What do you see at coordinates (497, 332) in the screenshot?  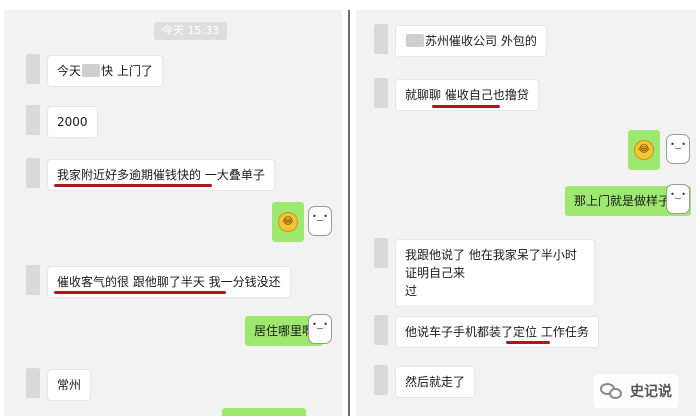 I see `message-bubble: 他说车子手机都装了定位 工作任务` at bounding box center [497, 332].